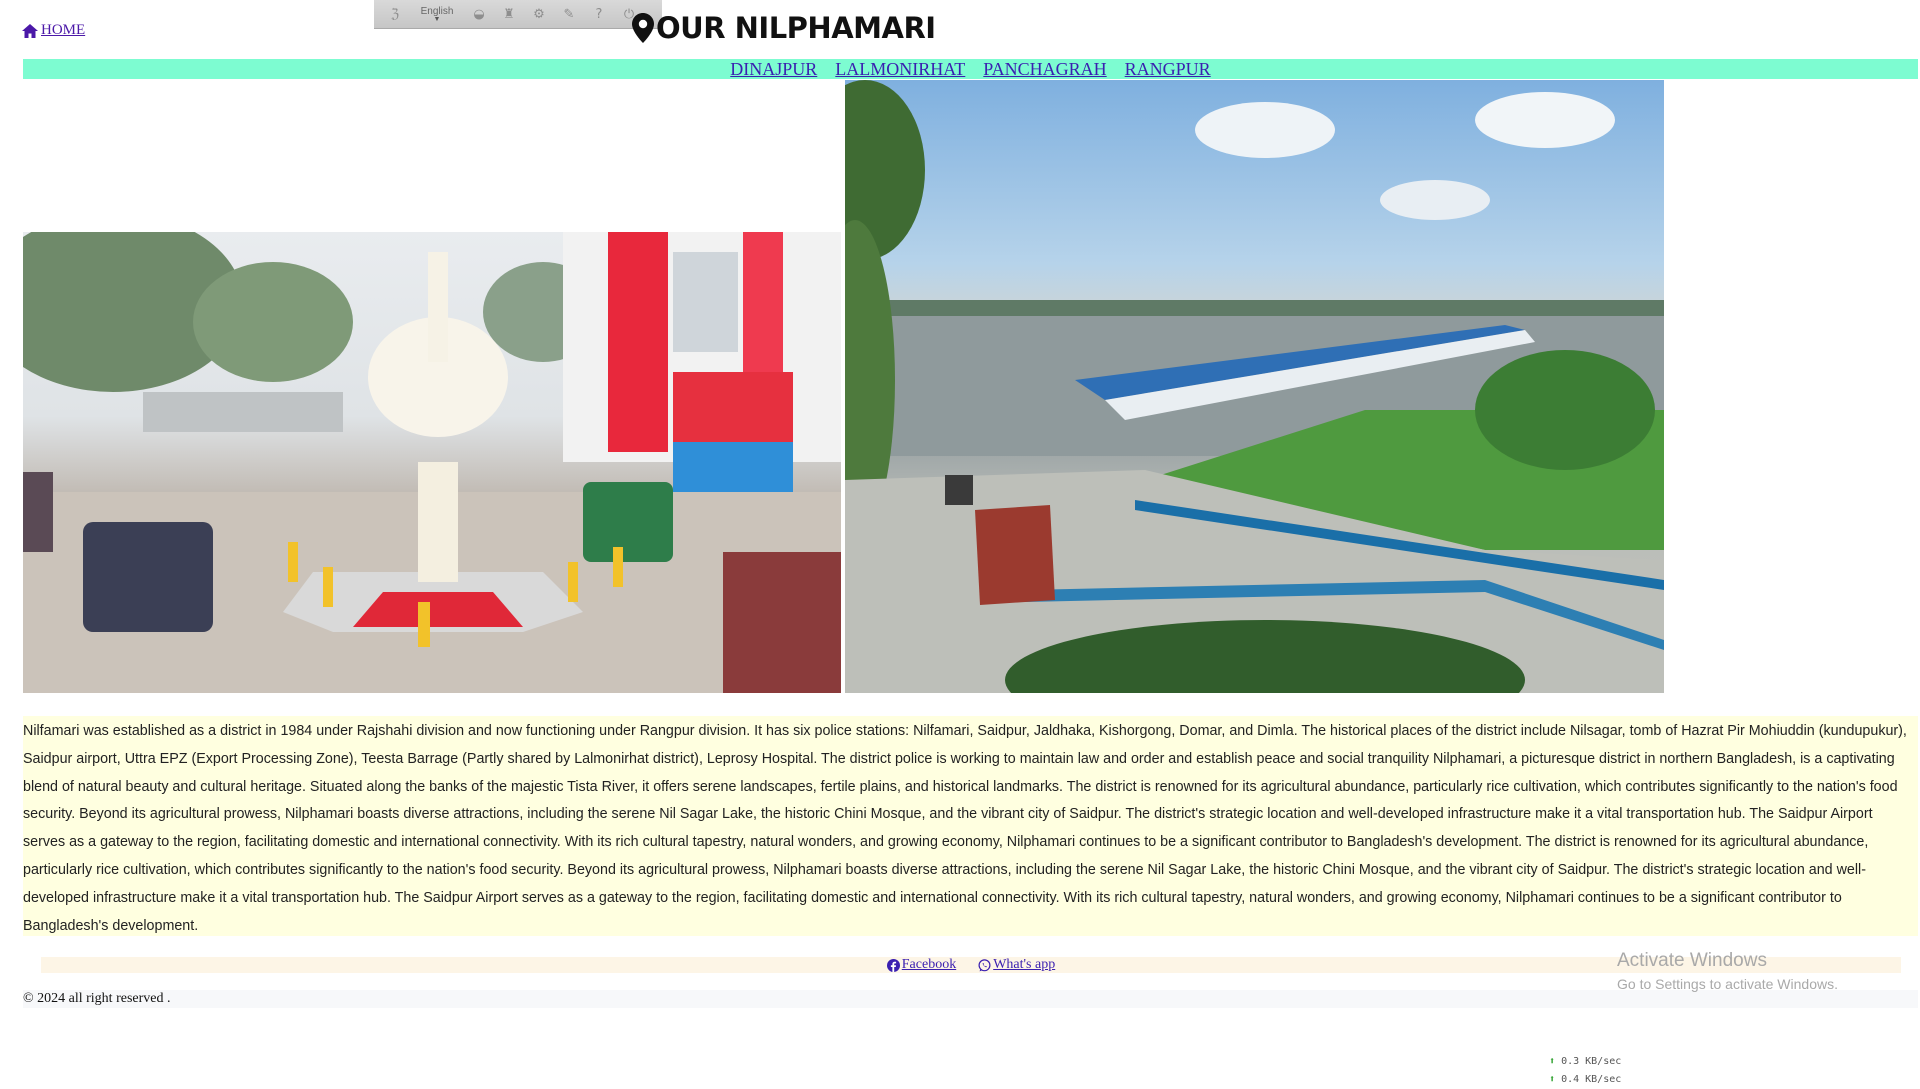  I want to click on activate-windows-subtitle: Go to Settings to activate Windows., so click(1727, 984).